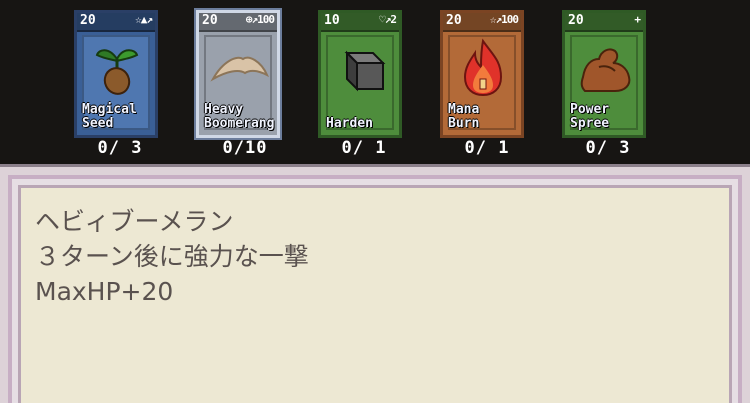 This screenshot has width=750, height=403. I want to click on card-description: ヘビィブーメラン ３ターン後に強力な一撃 MaxHP+20, so click(172, 256).